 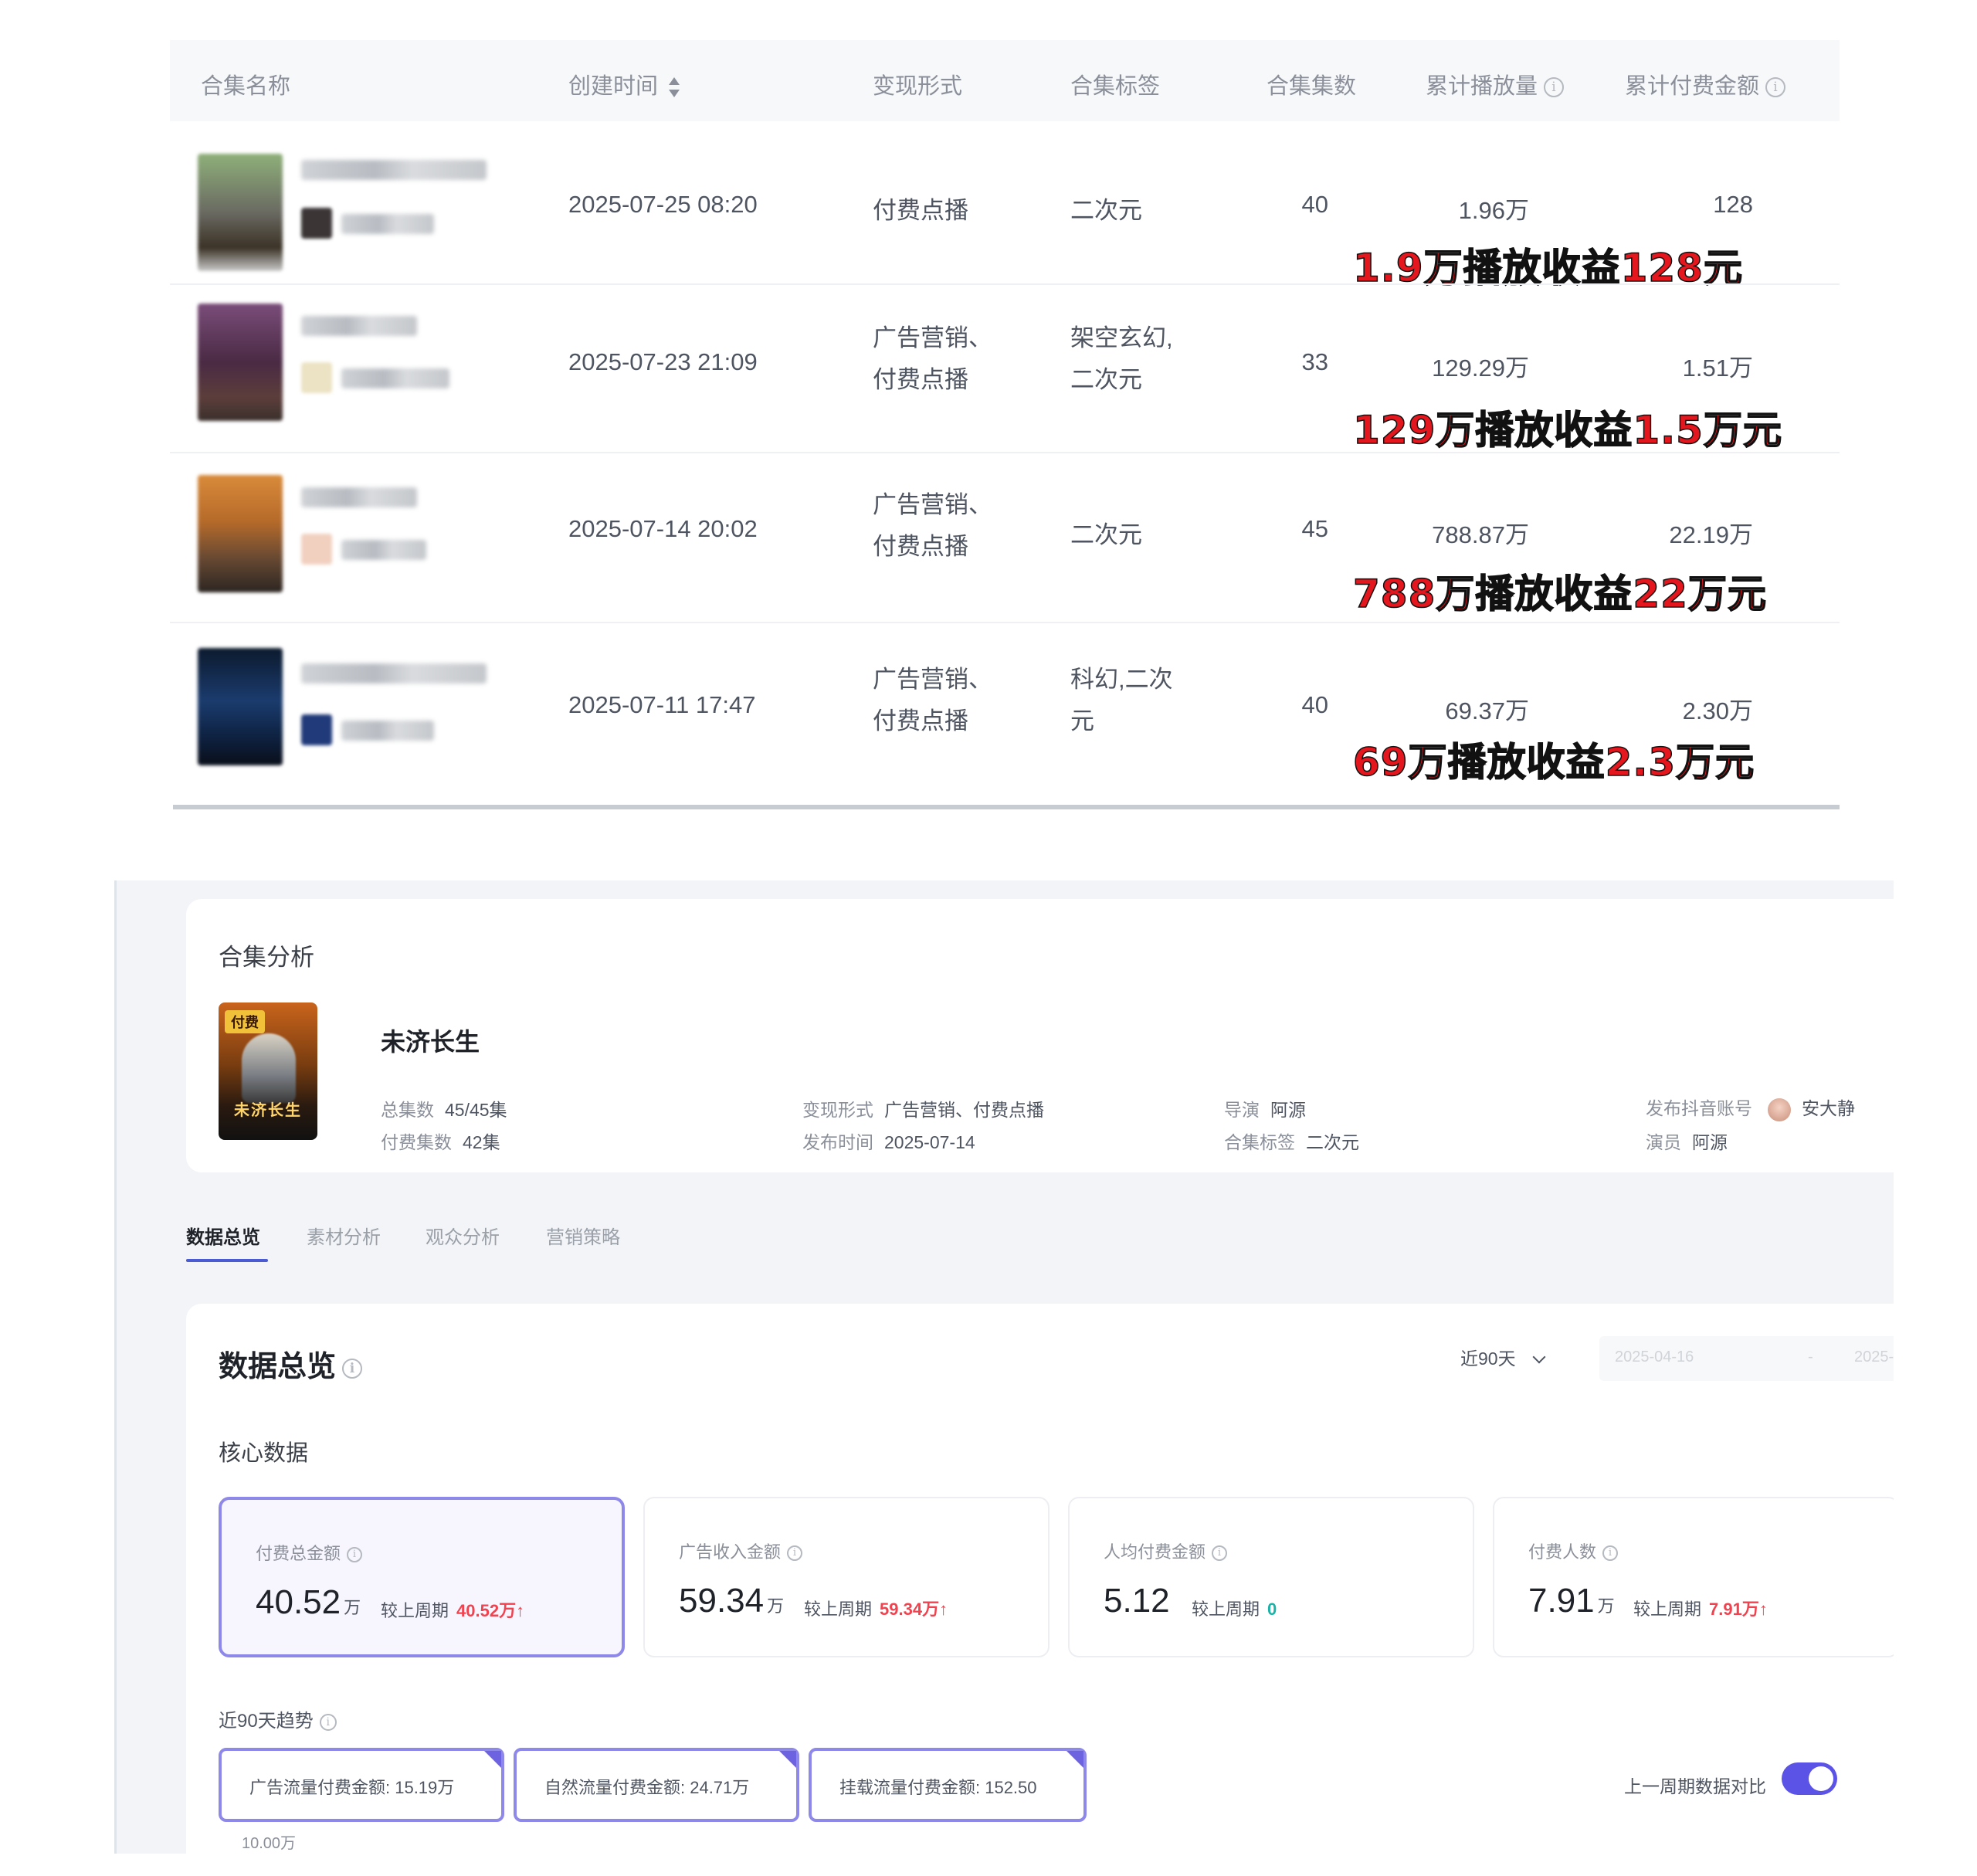 I want to click on meta-publish-time: 发布时间 2025-07-14, so click(x=888, y=1142).